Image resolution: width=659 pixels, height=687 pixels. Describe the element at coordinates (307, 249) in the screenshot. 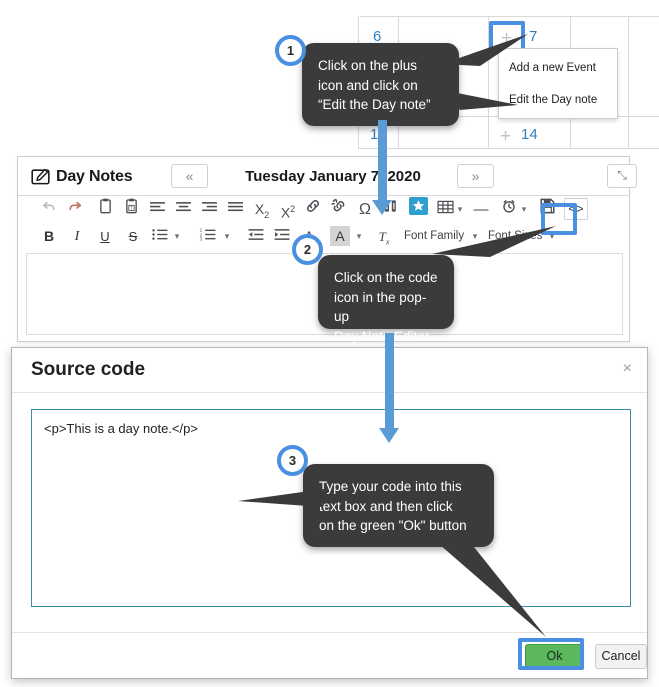

I see `callout-2-badge: 2` at that location.